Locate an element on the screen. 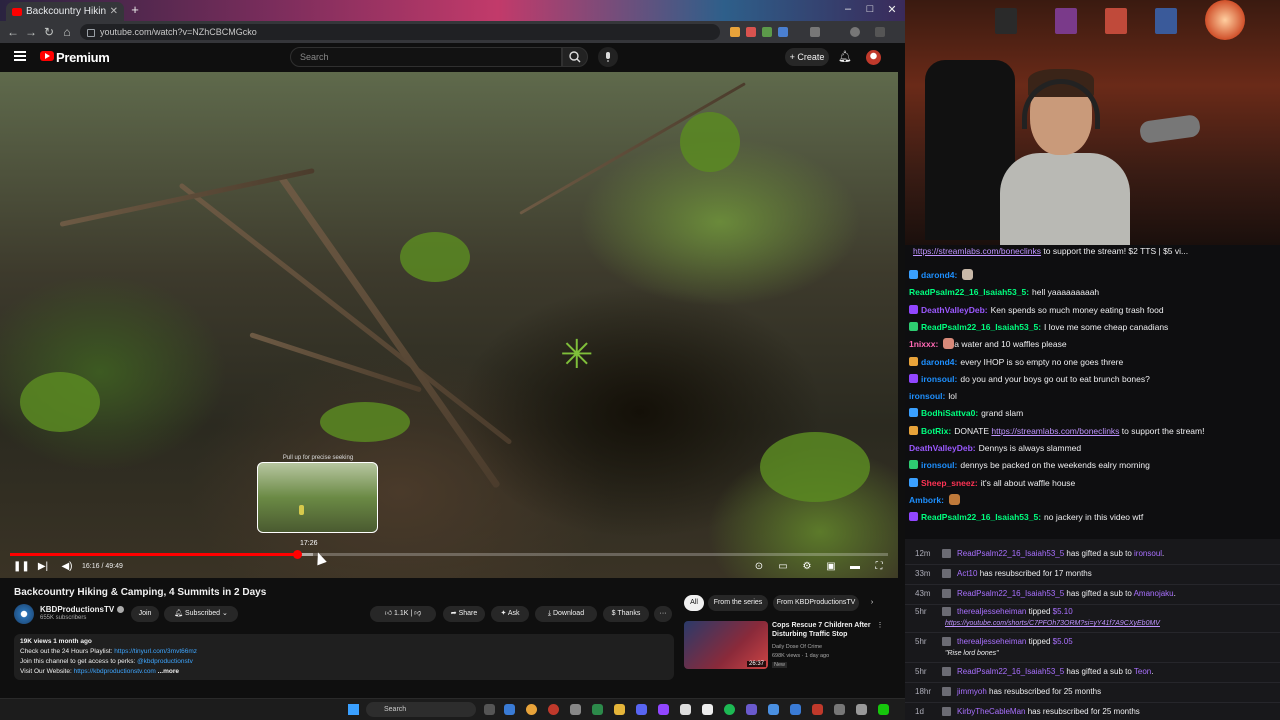 Image resolution: width=1280 pixels, height=720 pixels. forward-arrow-icon: → is located at coordinates (31, 32).